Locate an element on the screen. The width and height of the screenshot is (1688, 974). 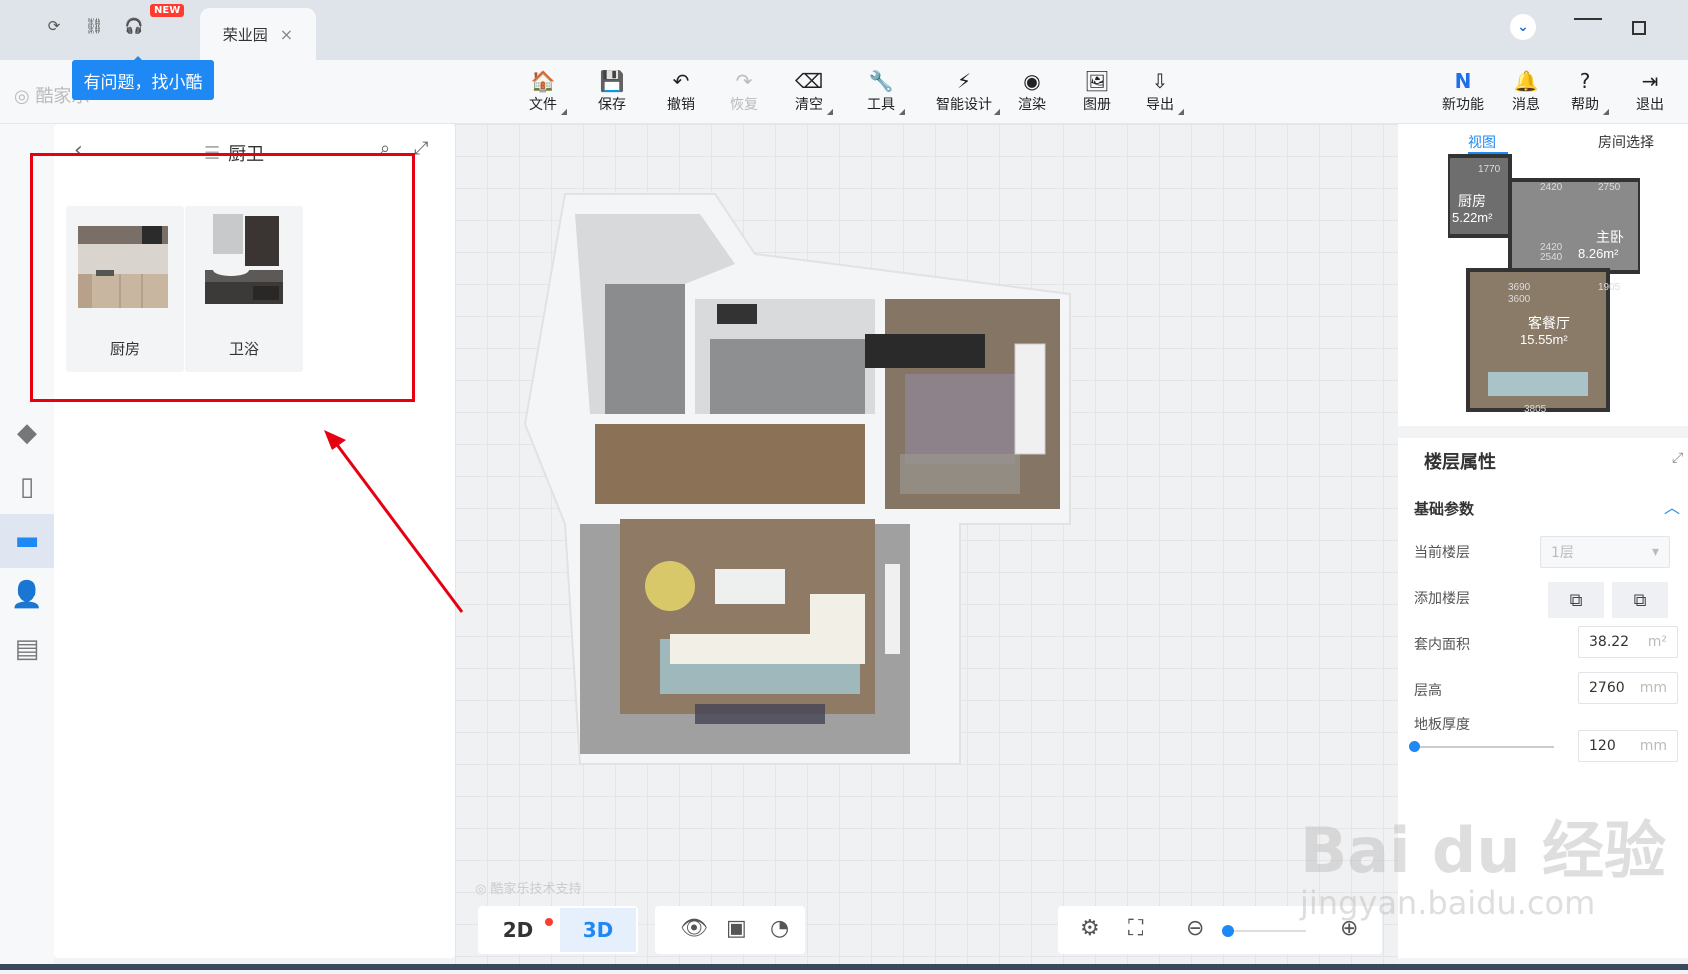
document-tab-label: 荣业园 is located at coordinates (245, 34).